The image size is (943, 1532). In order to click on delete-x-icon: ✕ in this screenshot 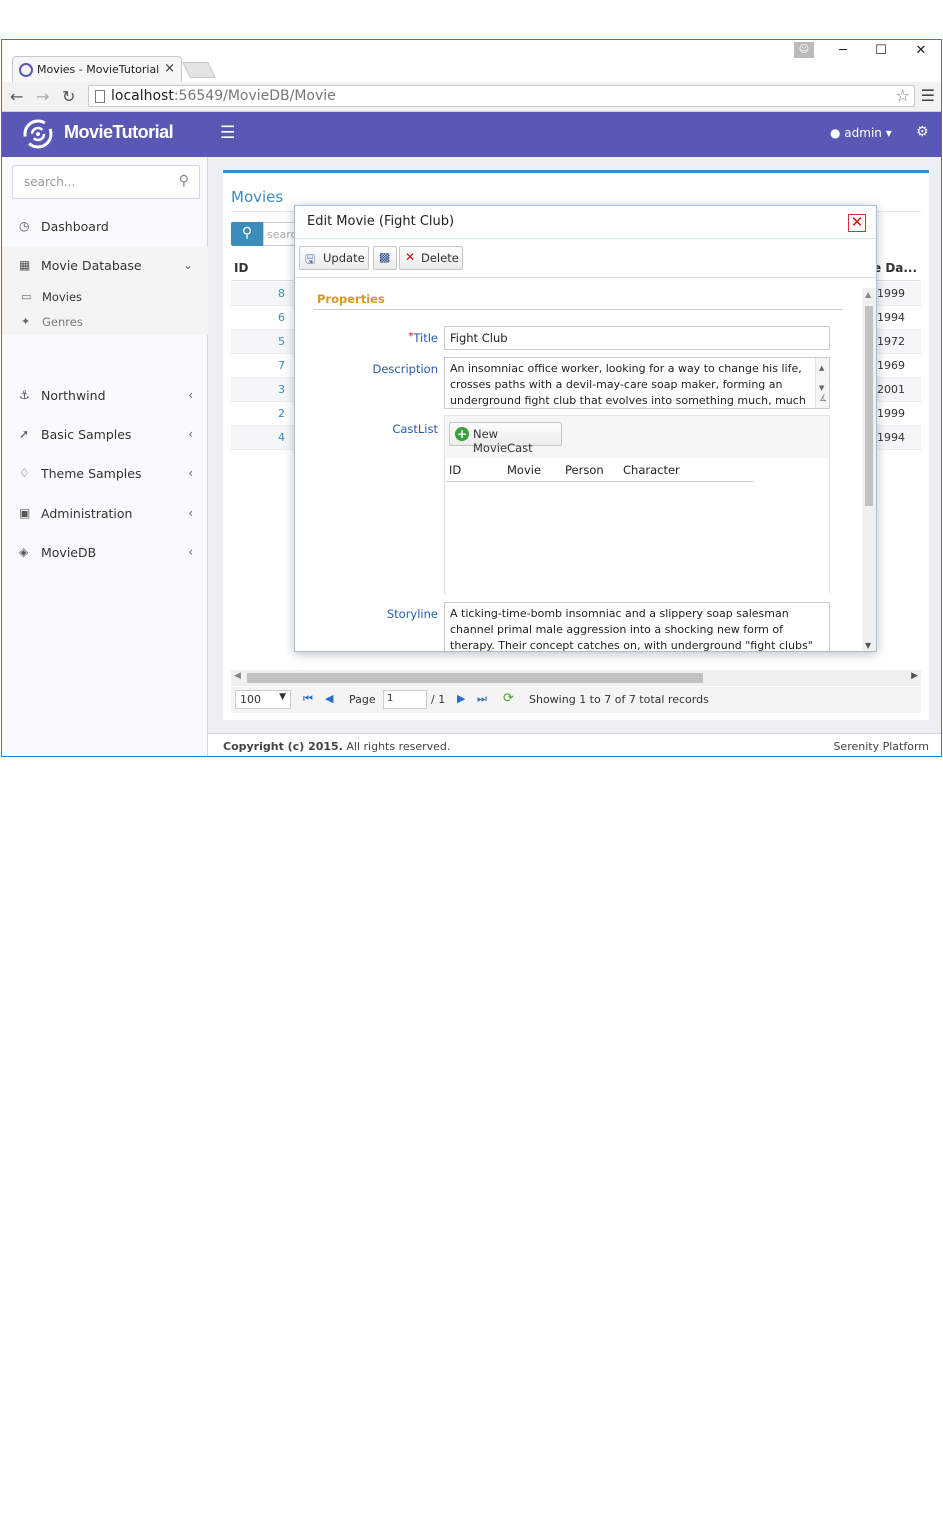, I will do `click(410, 257)`.